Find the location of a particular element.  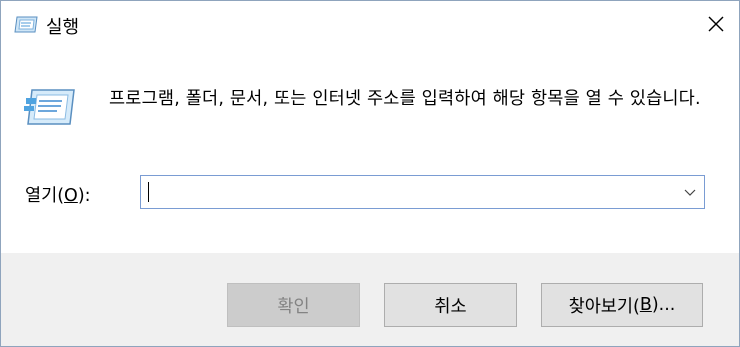

close-icon is located at coordinates (716, 24).